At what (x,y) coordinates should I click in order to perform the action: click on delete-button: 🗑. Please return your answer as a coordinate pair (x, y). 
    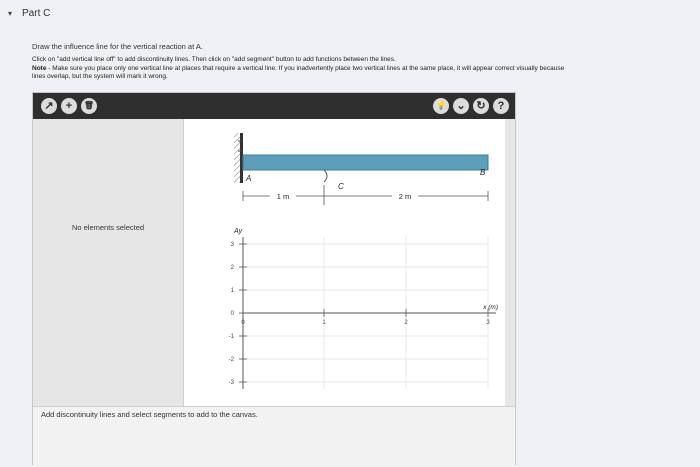
    Looking at the image, I should click on (89, 106).